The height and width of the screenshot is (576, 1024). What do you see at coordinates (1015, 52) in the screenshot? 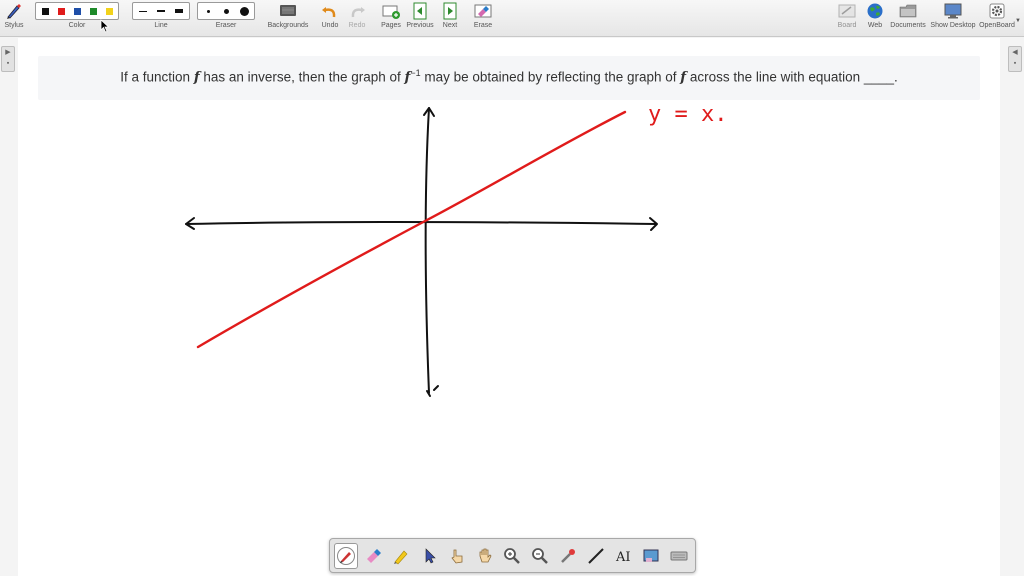
I see `expand-left-icon: ◀` at bounding box center [1015, 52].